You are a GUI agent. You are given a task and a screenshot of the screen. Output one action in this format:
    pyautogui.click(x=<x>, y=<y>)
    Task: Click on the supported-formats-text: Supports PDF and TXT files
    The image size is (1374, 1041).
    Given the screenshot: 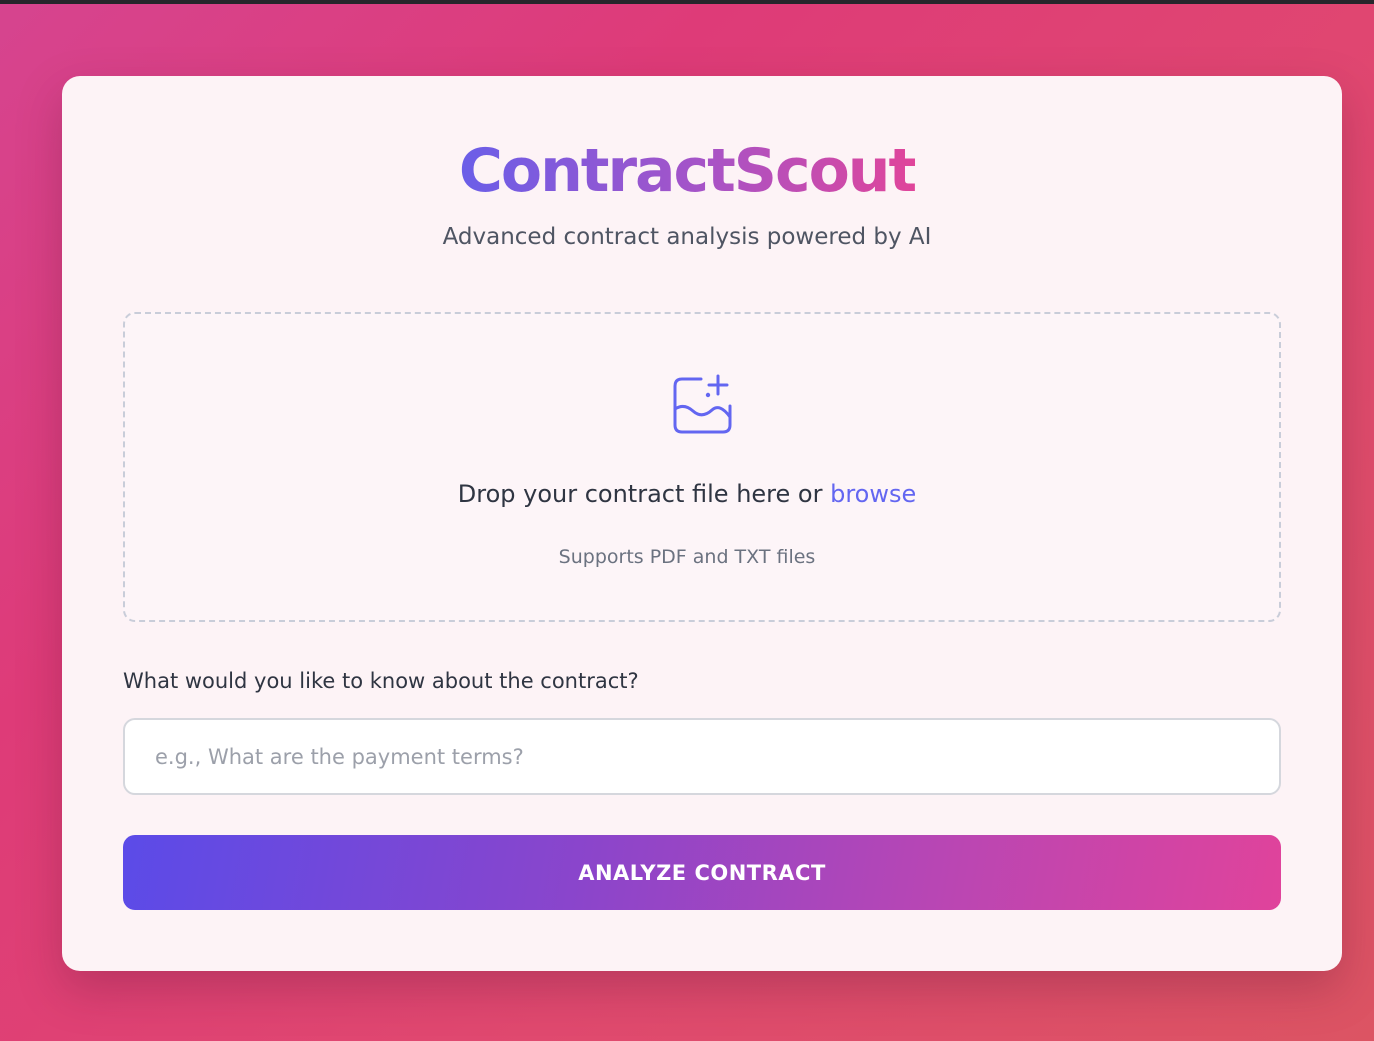 What is the action you would take?
    pyautogui.click(x=687, y=557)
    